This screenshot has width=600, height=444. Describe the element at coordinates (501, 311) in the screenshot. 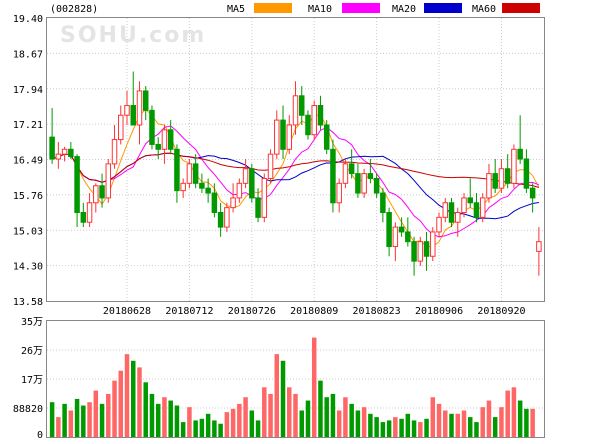

I see `date-tick-label: 20180920` at that location.